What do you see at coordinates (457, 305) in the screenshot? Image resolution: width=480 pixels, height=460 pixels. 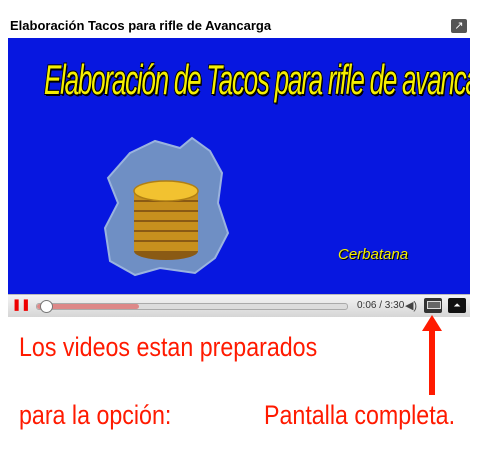 I see `fullscreen-icon: ⏶` at bounding box center [457, 305].